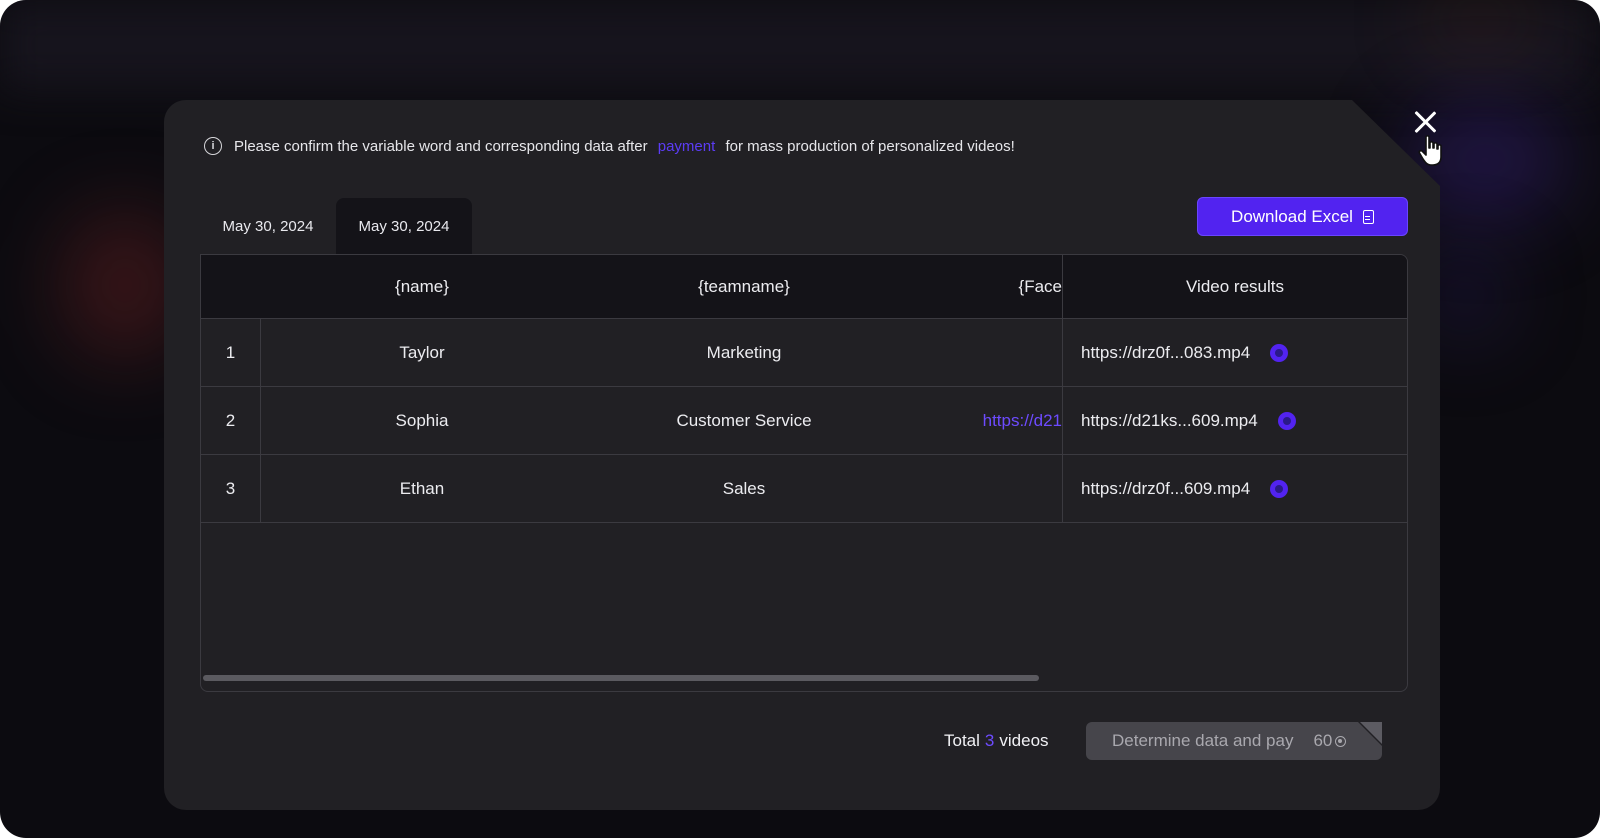 The height and width of the screenshot is (838, 1600). What do you see at coordinates (1165, 353) in the screenshot?
I see `video-link: https://drz0f...083.mp4` at bounding box center [1165, 353].